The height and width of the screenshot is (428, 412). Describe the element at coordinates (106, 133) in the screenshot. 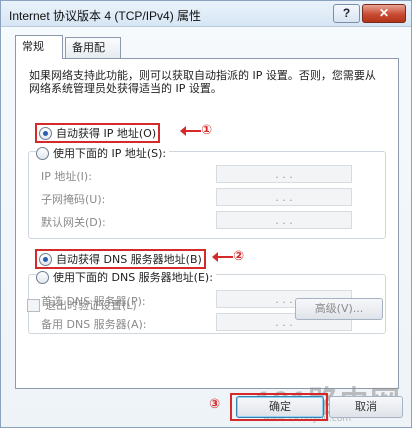

I see `auto-ip-label: 自动获得 IP 地址(O)` at that location.